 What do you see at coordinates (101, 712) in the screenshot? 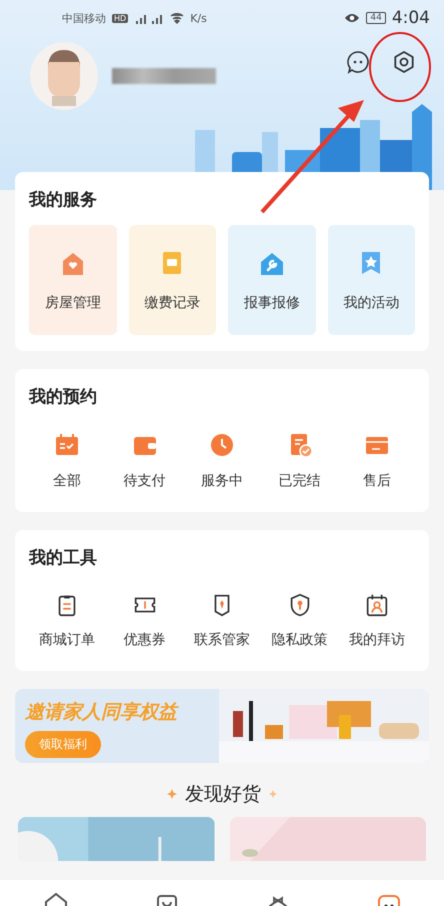
I see `banner-headline: 邀请家人同享权益` at bounding box center [101, 712].